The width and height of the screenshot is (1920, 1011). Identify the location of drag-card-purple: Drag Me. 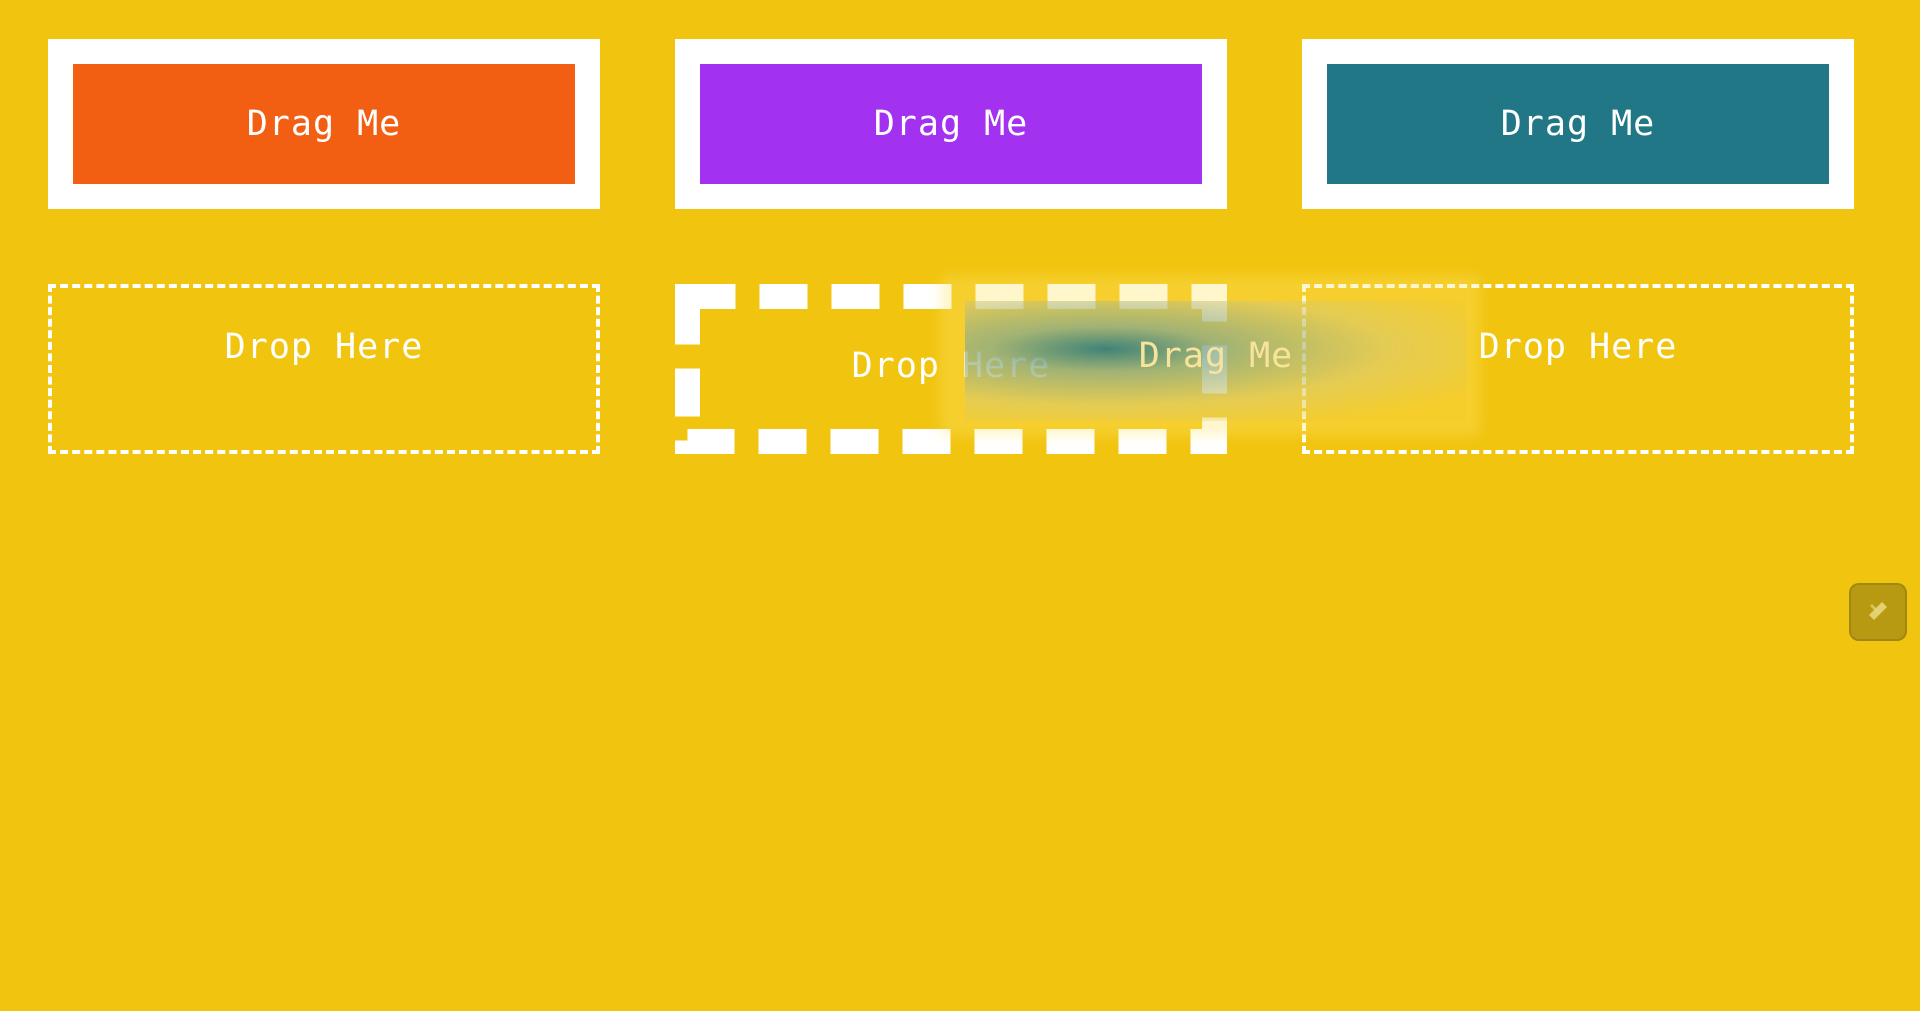
(951, 124).